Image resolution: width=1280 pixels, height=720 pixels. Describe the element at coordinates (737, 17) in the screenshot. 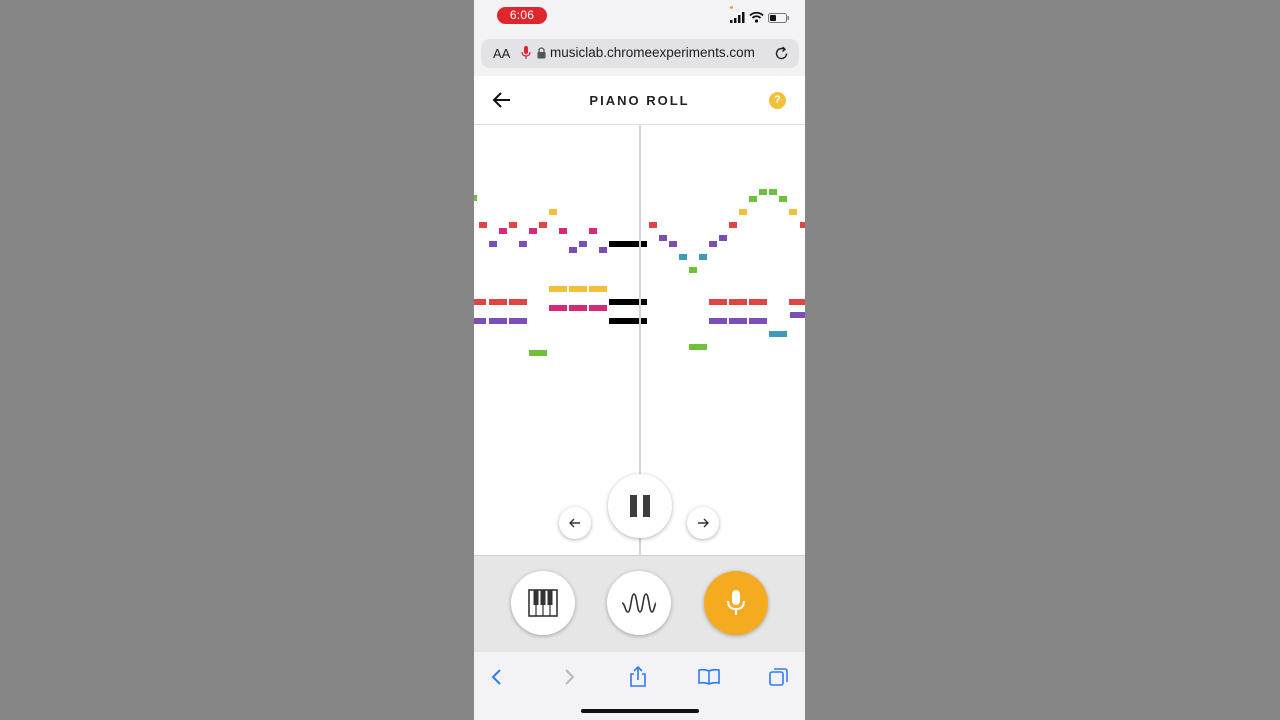

I see `signal-icon` at that location.